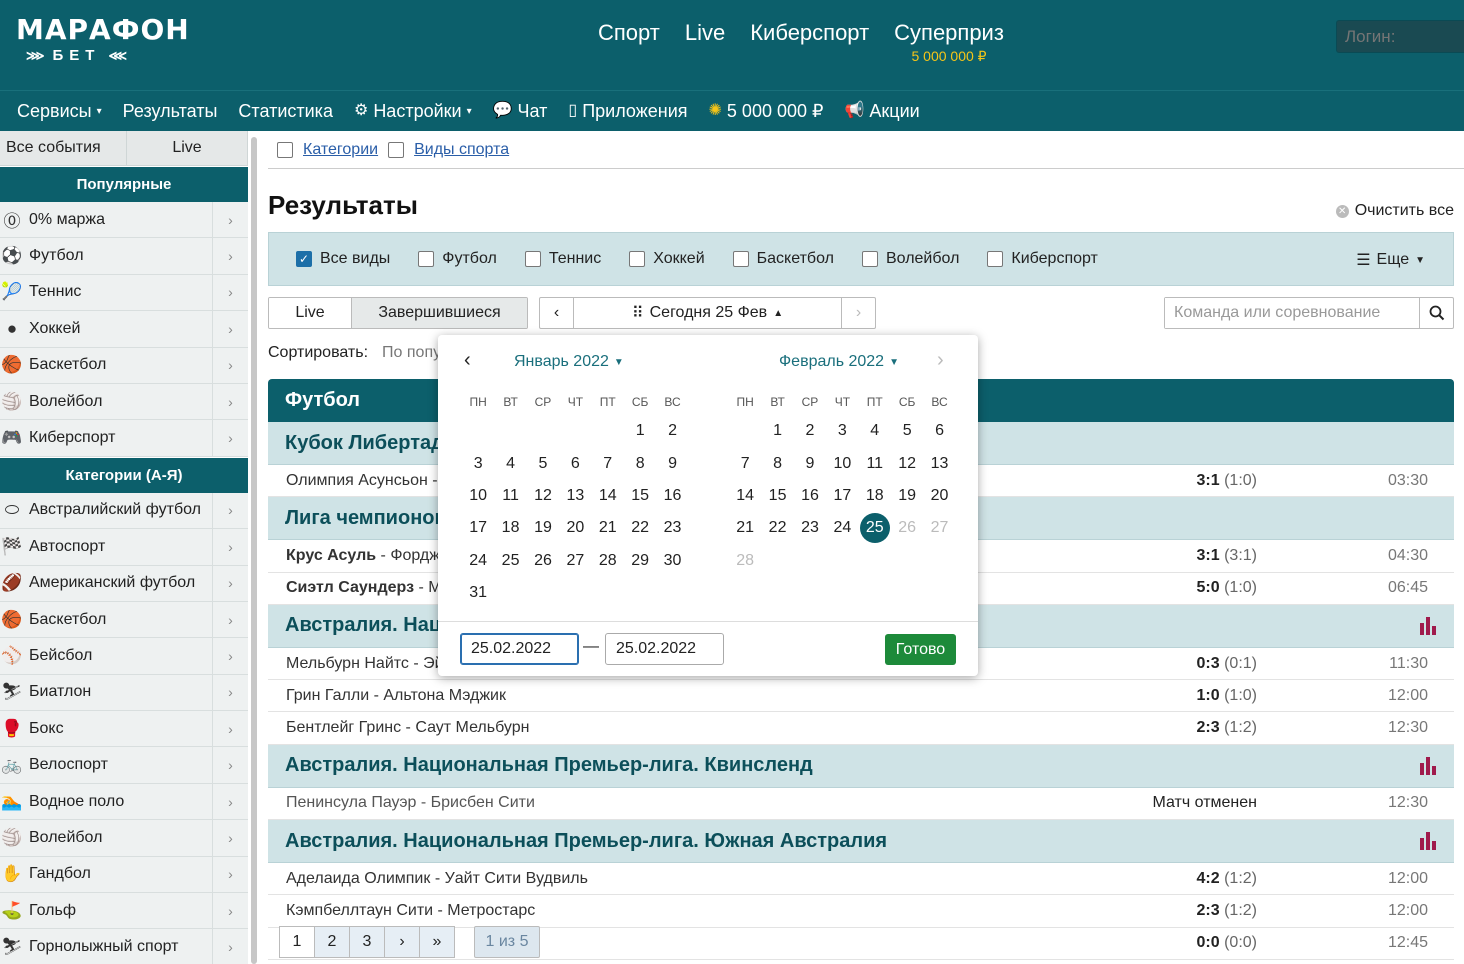 The image size is (1464, 964). What do you see at coordinates (910, 259) in the screenshot?
I see `sport-filter-item: Волейбол` at bounding box center [910, 259].